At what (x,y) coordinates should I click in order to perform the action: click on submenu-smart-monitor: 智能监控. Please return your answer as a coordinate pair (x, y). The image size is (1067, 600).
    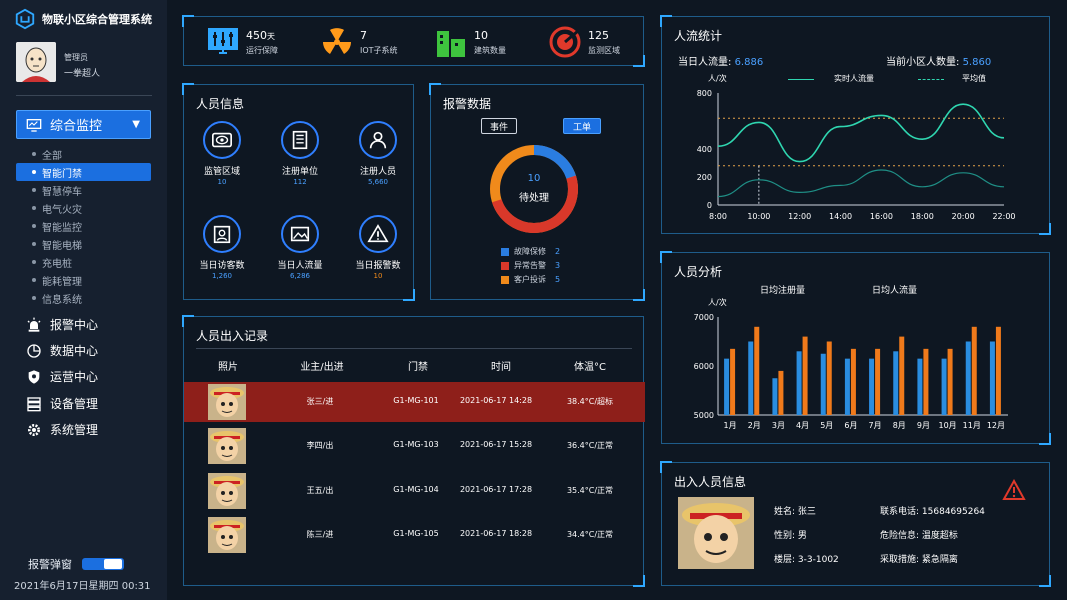
    Looking at the image, I should click on (83, 226).